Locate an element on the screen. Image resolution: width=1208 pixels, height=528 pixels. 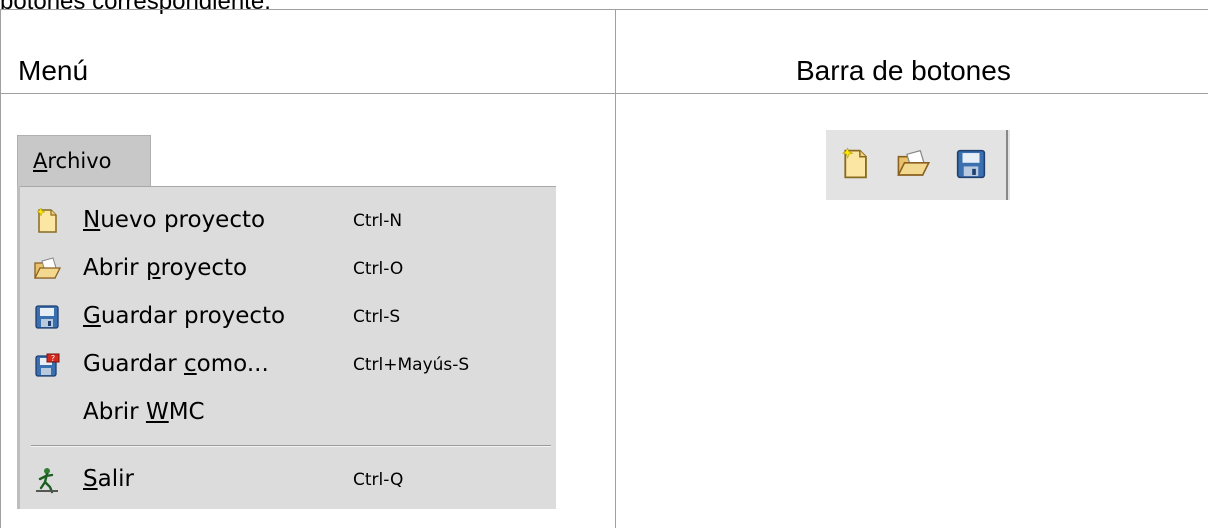
menu-item-shortcut: Ctrl-N is located at coordinates (378, 221).